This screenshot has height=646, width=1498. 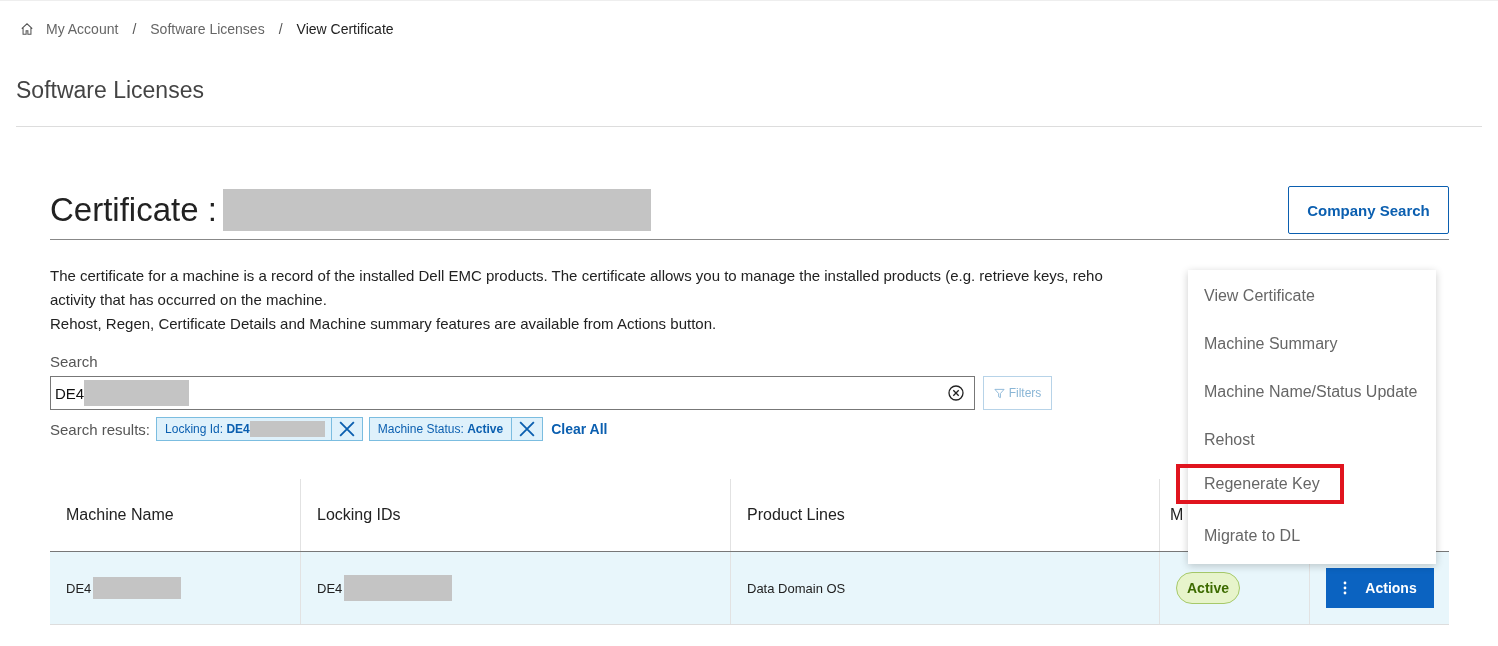 What do you see at coordinates (100, 429) in the screenshot?
I see `search-results-label: Search results:` at bounding box center [100, 429].